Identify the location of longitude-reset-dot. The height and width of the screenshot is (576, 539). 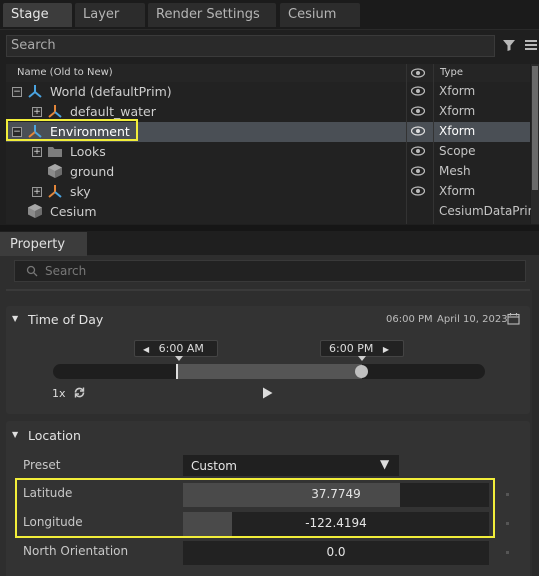
(507, 523).